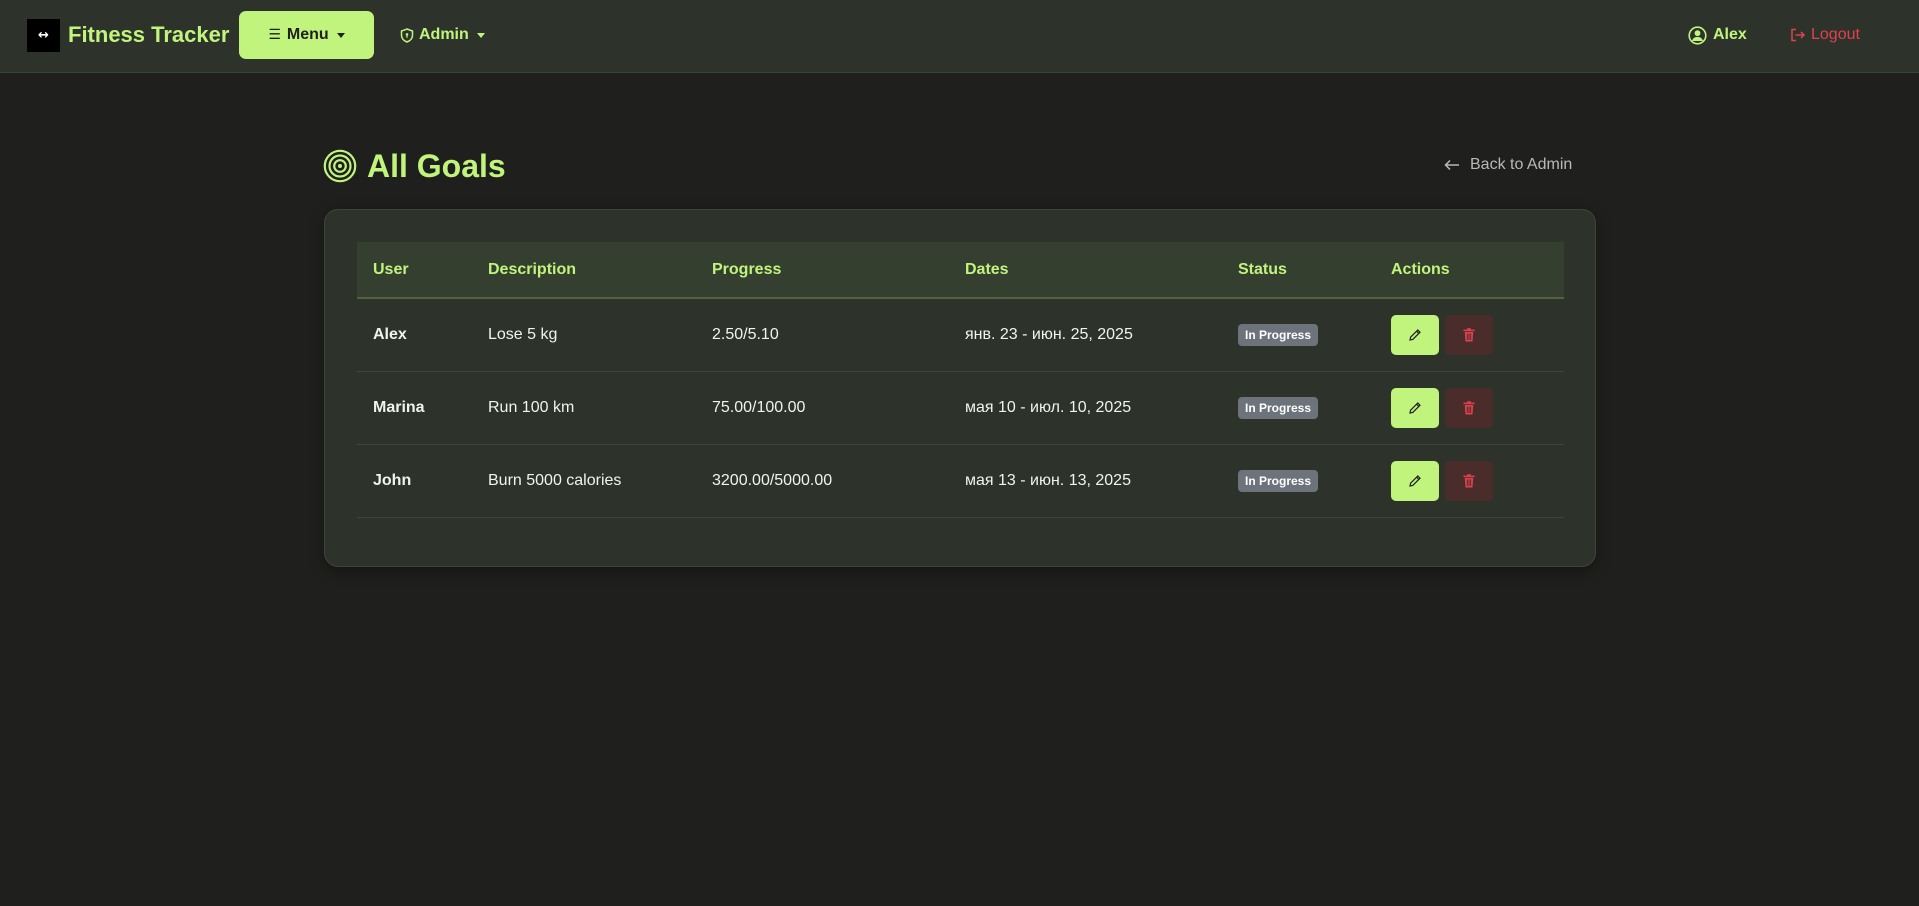 Image resolution: width=1919 pixels, height=906 pixels. Describe the element at coordinates (1697, 35) in the screenshot. I see `user-circle-icon` at that location.